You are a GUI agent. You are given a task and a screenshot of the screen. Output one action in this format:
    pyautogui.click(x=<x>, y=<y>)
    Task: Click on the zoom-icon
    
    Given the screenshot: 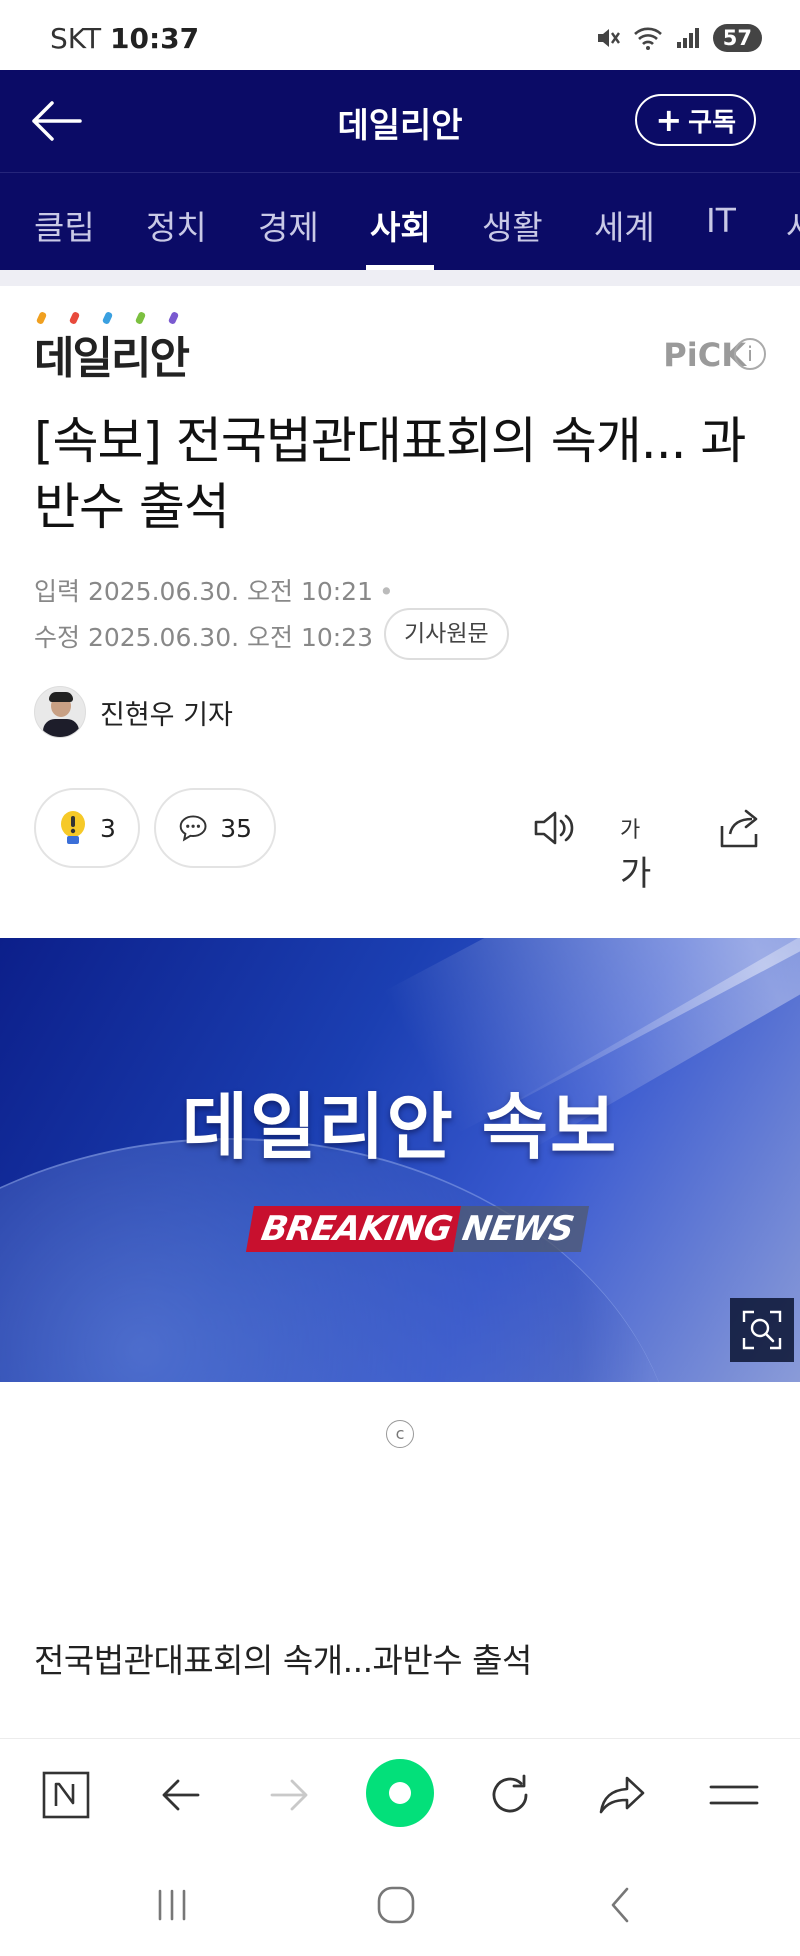 What is the action you would take?
    pyautogui.click(x=762, y=1330)
    